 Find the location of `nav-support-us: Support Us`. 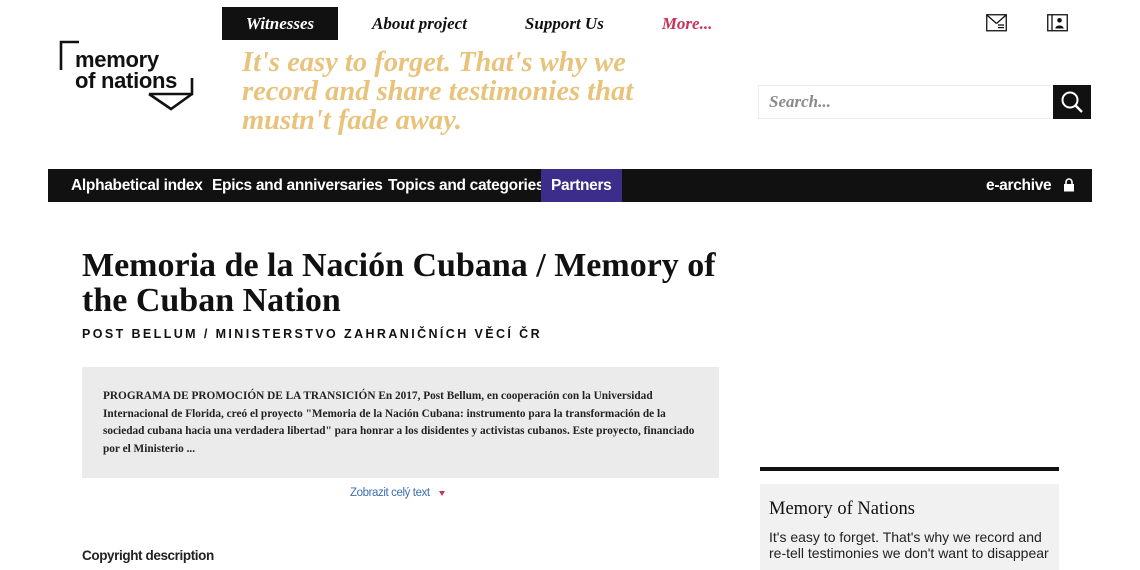

nav-support-us: Support Us is located at coordinates (564, 23).